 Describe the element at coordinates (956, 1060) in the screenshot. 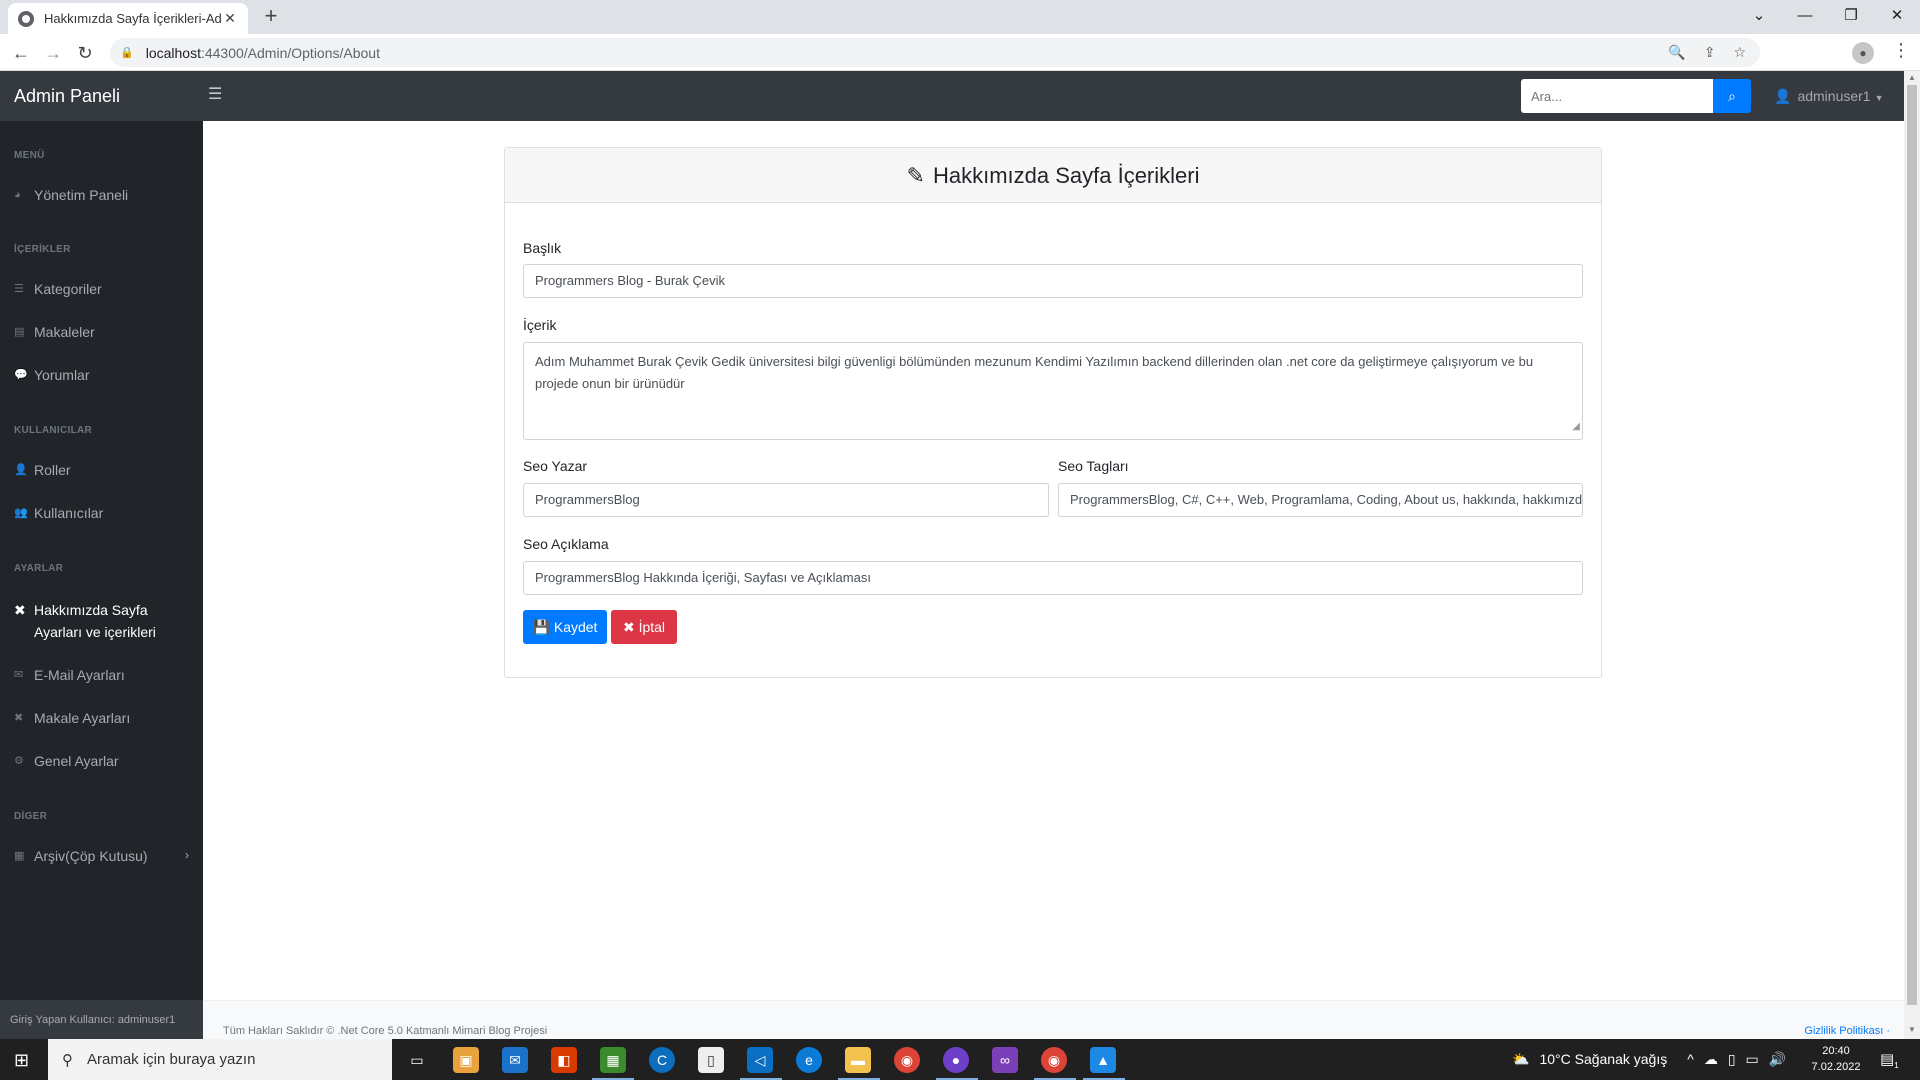

I see `github-icon: ●` at that location.